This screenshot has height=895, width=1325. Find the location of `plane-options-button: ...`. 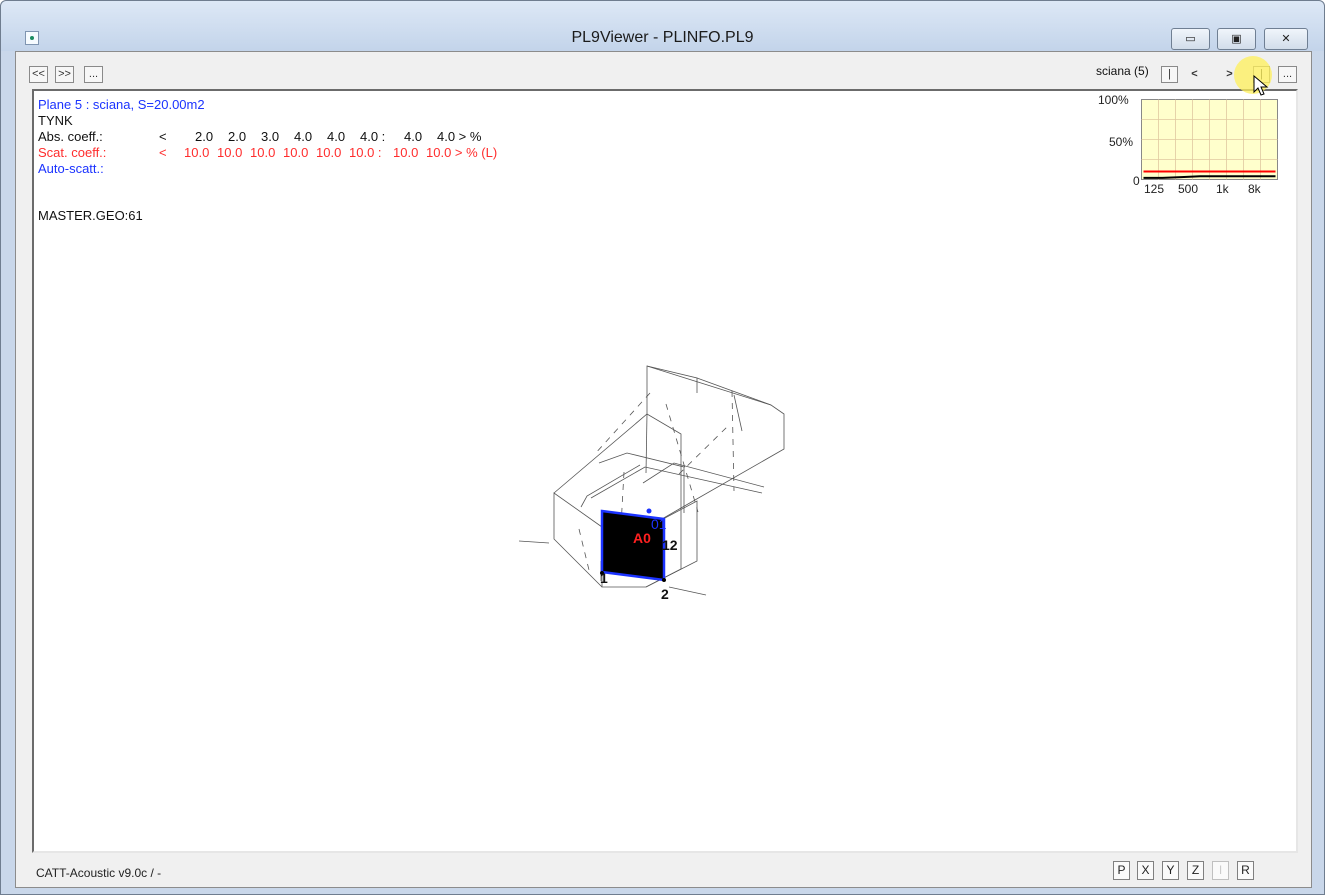

plane-options-button: ... is located at coordinates (1287, 74).